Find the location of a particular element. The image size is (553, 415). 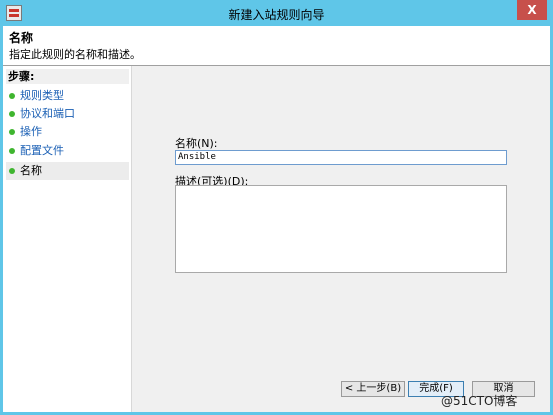

step-profile: 配置文件 is located at coordinates (67, 151).